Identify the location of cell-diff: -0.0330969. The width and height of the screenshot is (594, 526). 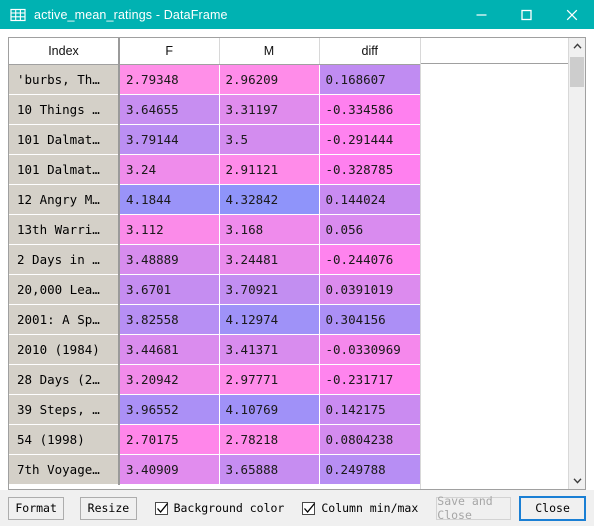
(370, 349).